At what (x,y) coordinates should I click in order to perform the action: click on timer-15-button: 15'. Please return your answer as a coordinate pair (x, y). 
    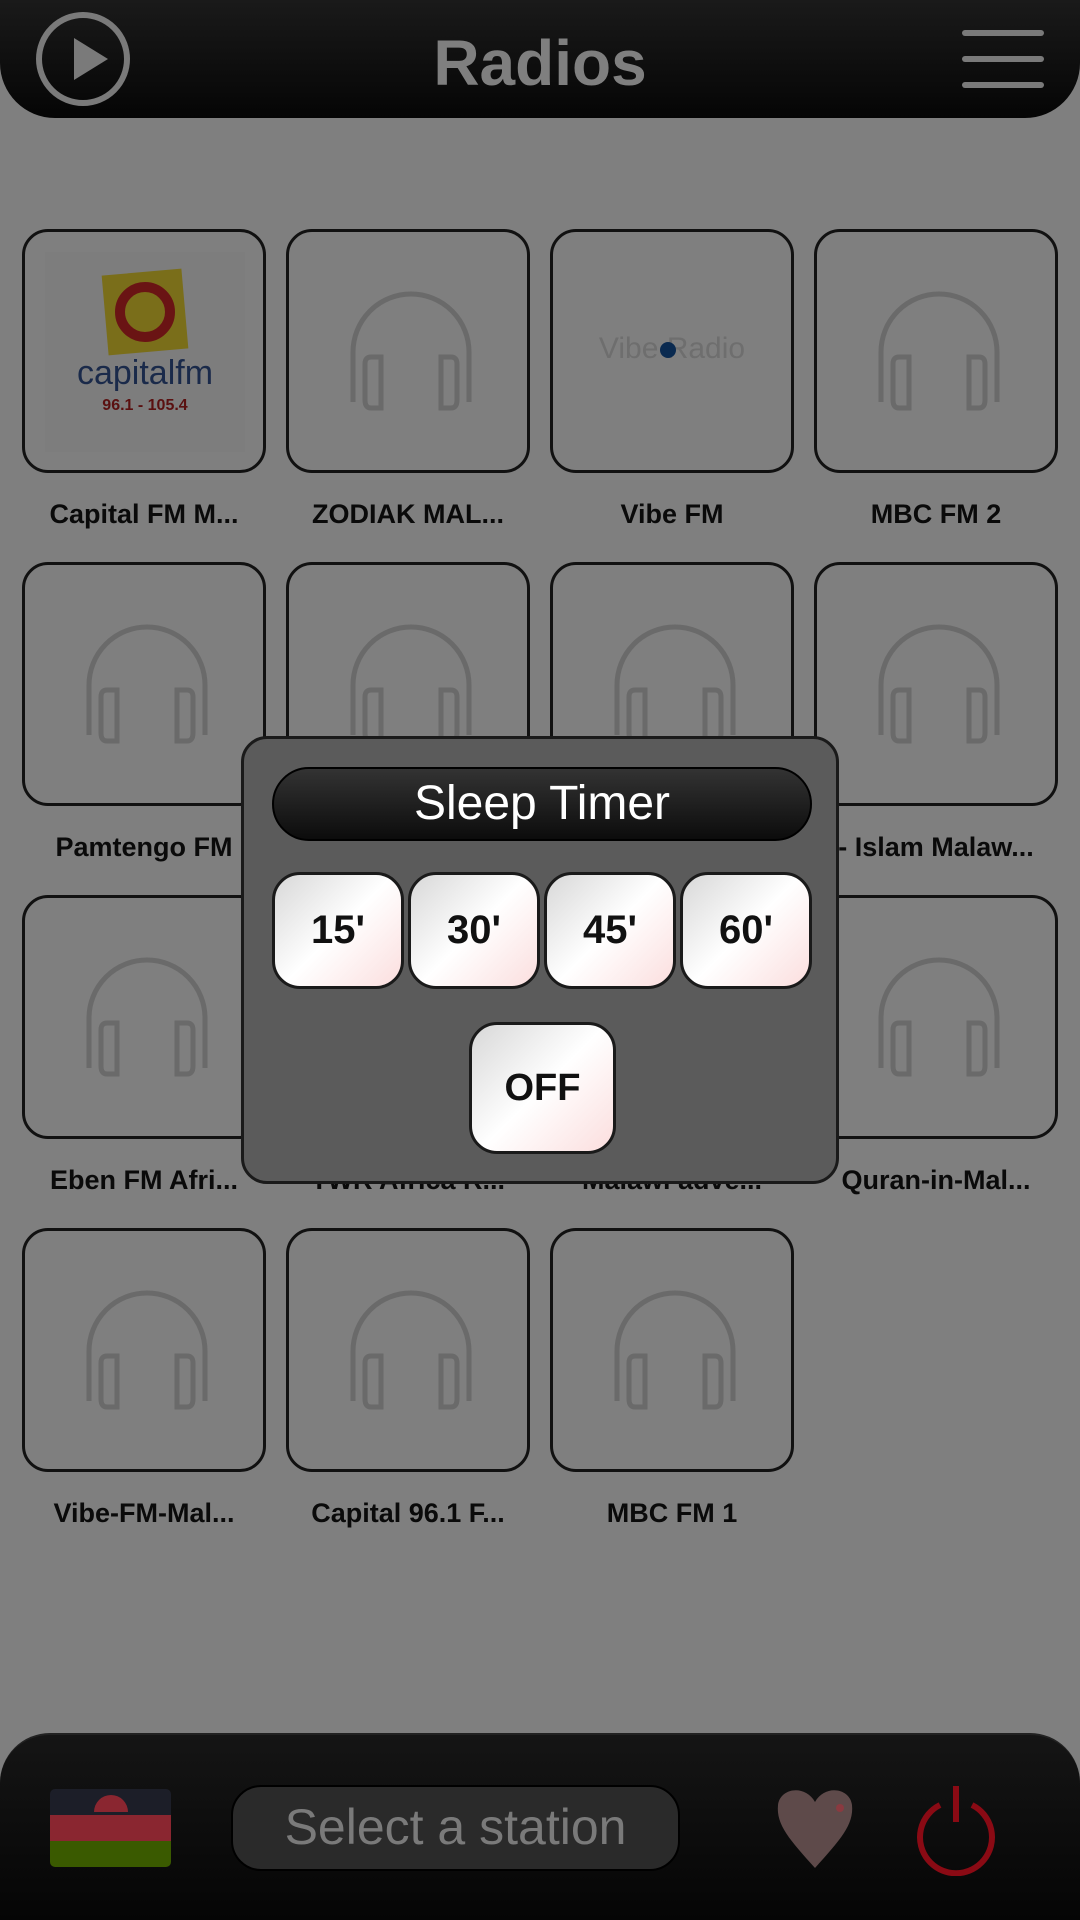
    Looking at the image, I should click on (338, 930).